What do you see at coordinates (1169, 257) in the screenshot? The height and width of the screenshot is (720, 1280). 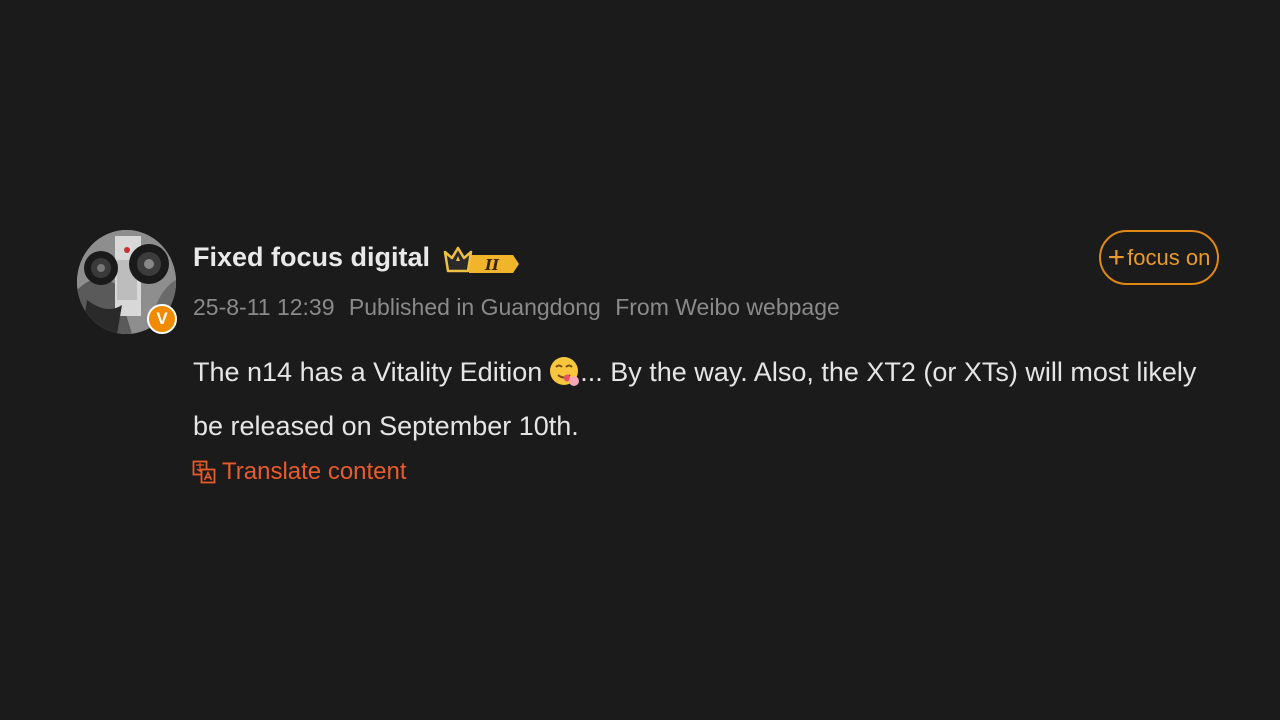 I see `follow-label: focus on` at bounding box center [1169, 257].